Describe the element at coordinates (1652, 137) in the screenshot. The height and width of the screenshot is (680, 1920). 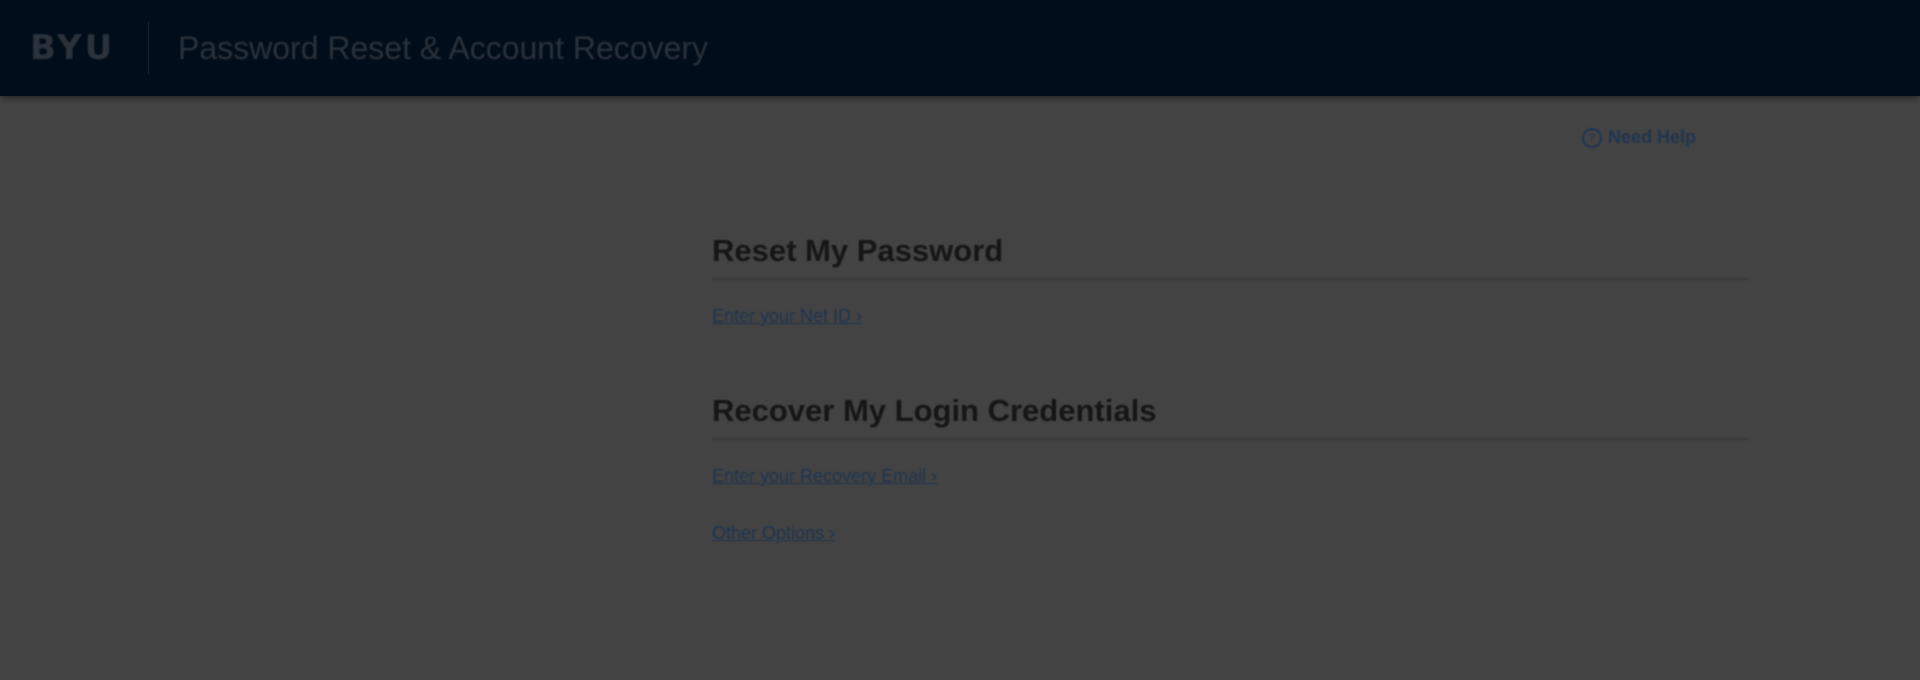
I see `need-help-label: Need Help` at that location.